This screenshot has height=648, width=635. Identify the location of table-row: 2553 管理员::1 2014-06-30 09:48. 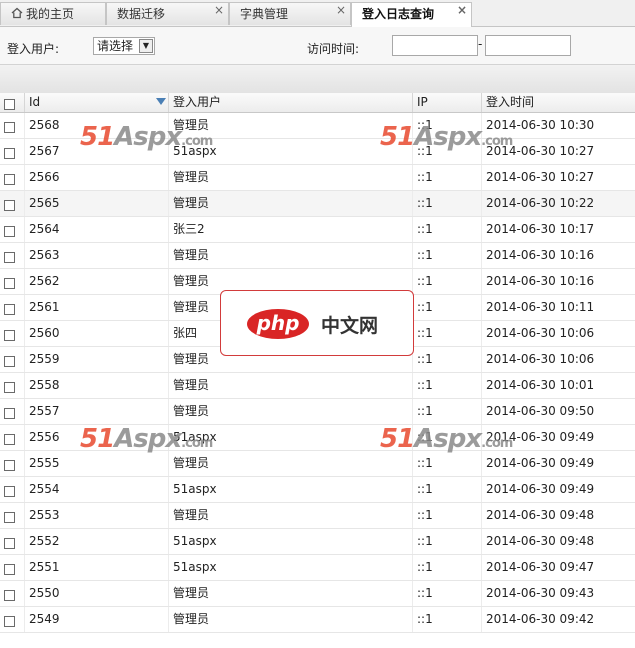
(317, 516).